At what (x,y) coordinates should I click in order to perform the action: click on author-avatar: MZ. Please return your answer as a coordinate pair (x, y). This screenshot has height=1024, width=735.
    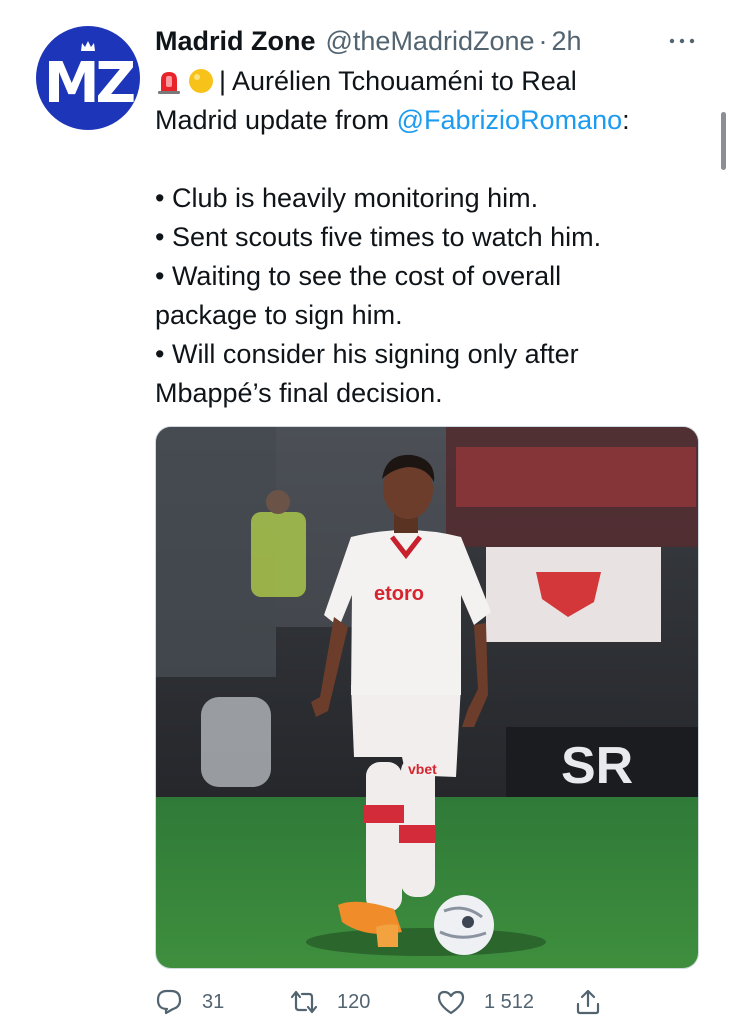
    Looking at the image, I should click on (88, 78).